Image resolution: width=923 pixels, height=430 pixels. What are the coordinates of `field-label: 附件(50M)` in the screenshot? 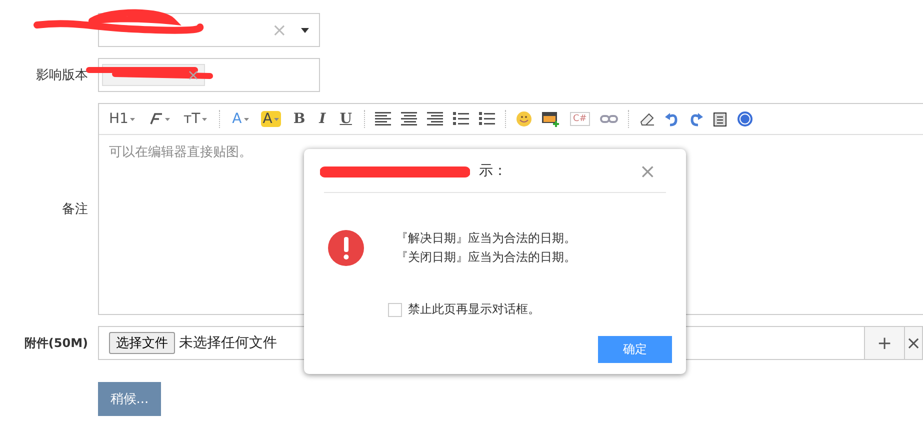 It's located at (56, 343).